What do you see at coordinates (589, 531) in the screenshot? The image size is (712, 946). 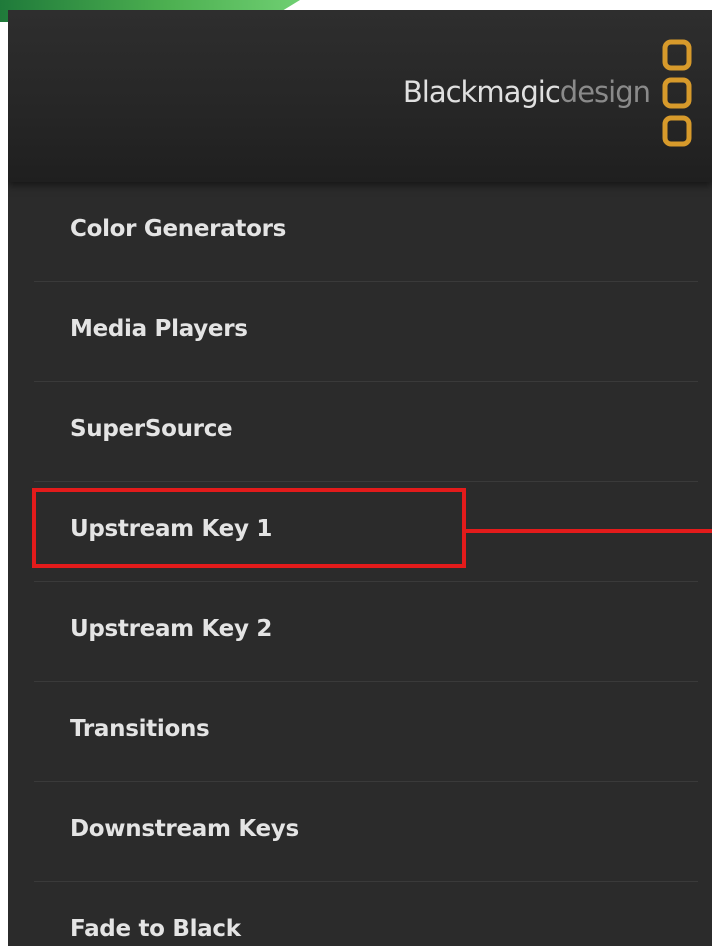 I see `annotation-callout-line` at bounding box center [589, 531].